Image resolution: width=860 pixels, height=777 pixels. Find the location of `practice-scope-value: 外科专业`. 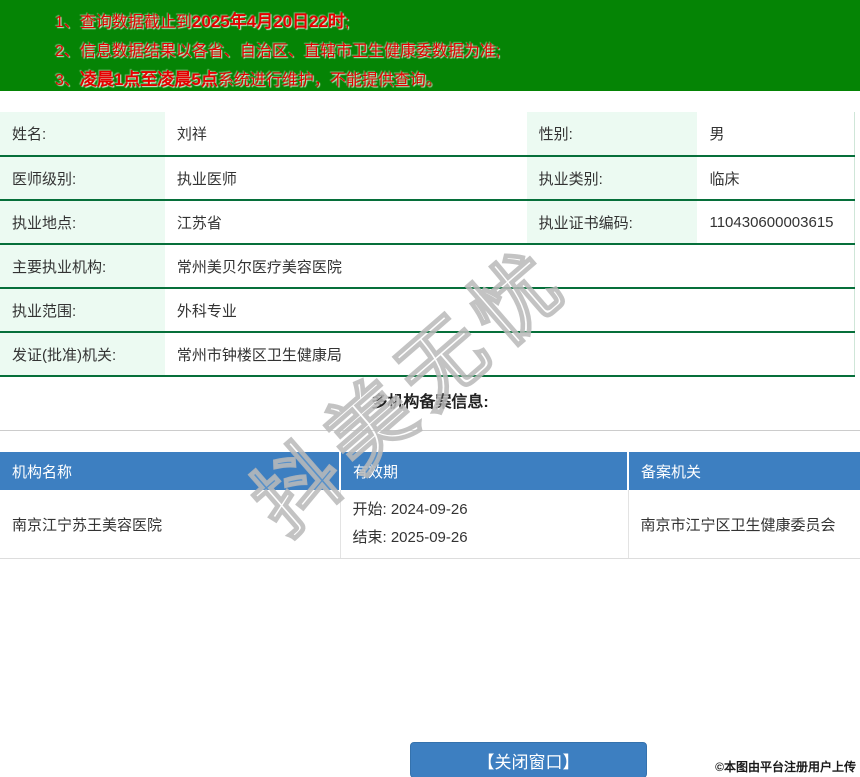

practice-scope-value: 外科专业 is located at coordinates (509, 310).